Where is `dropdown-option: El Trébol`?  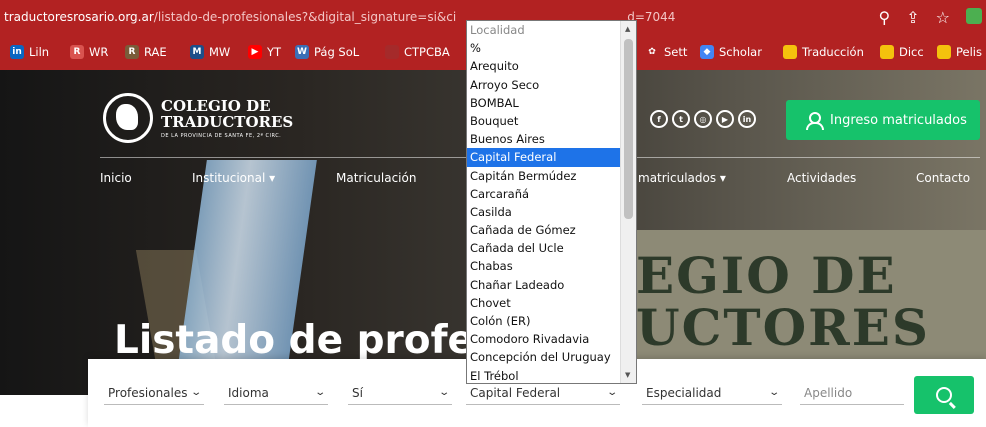 dropdown-option: El Trébol is located at coordinates (551, 375).